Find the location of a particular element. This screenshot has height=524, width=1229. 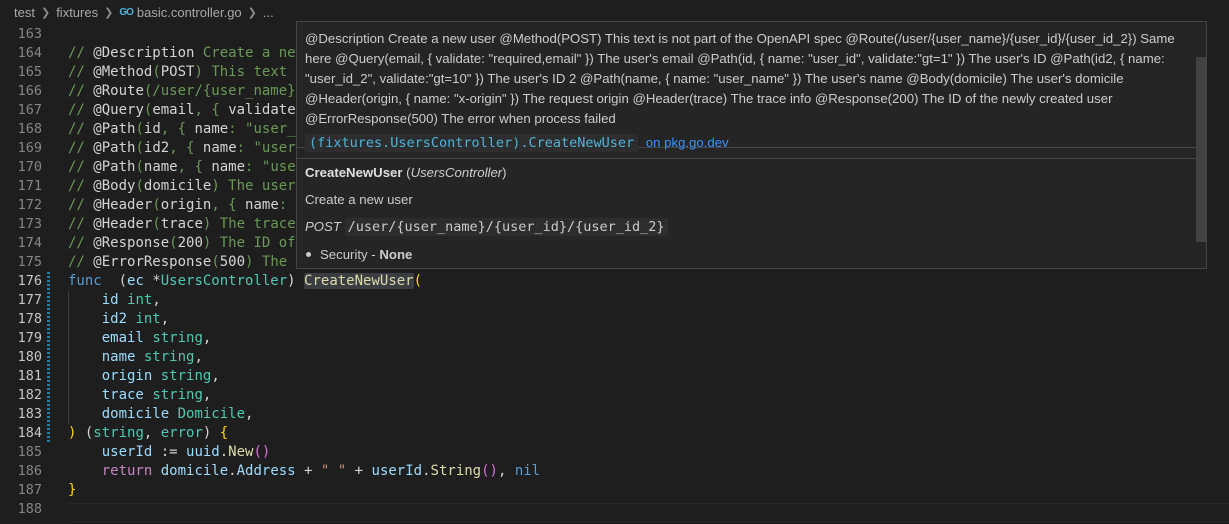

line-number: 166 is located at coordinates (29, 91).